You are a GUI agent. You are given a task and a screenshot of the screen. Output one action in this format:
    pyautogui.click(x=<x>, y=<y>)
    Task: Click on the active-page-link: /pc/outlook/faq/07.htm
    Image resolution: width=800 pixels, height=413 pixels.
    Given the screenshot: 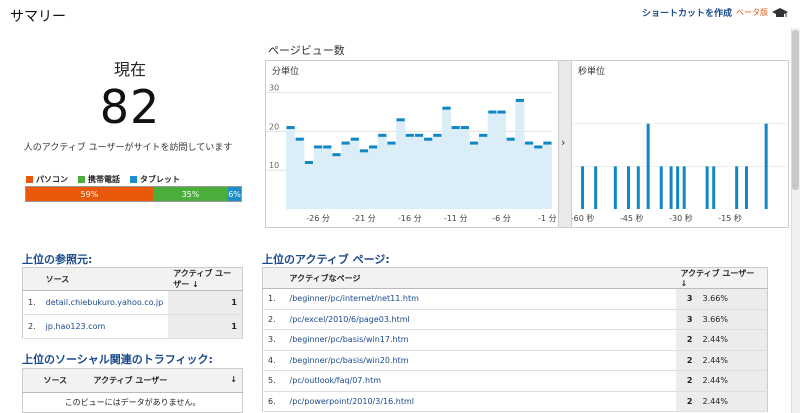 What is the action you would take?
    pyautogui.click(x=336, y=380)
    